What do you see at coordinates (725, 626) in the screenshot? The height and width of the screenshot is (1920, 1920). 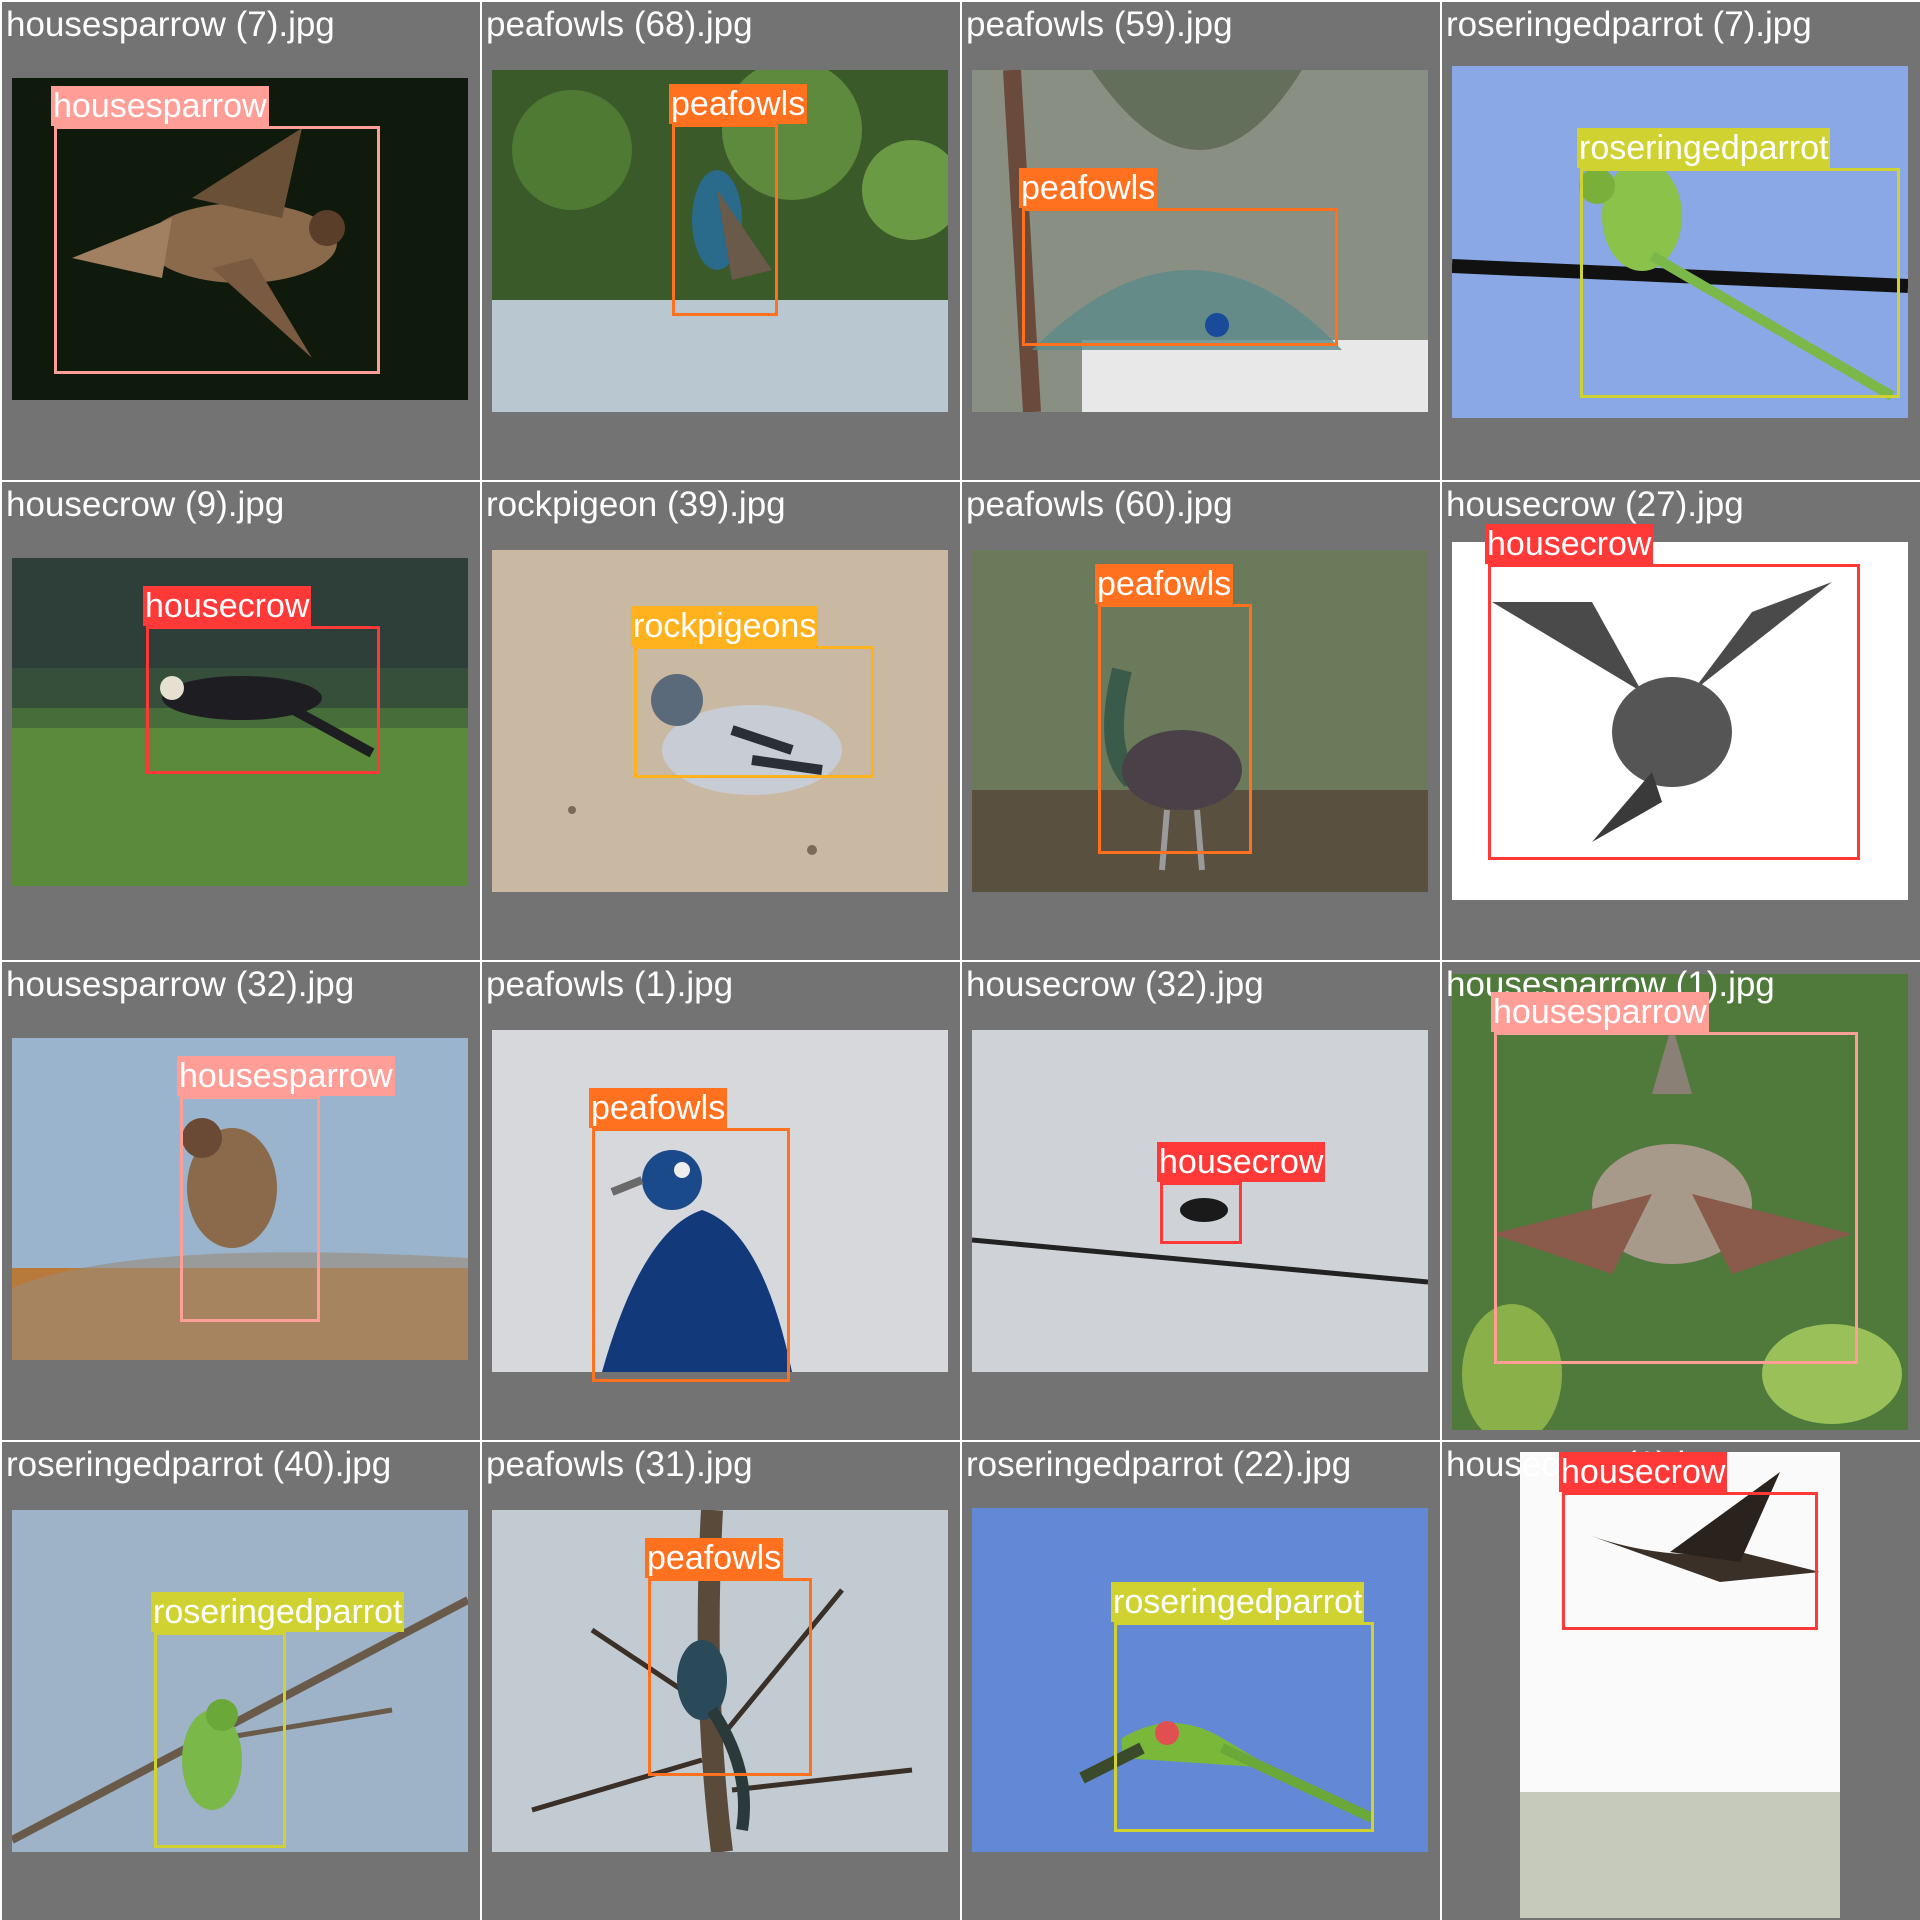 I see `box-label-rockpigeons: rockpigeons` at bounding box center [725, 626].